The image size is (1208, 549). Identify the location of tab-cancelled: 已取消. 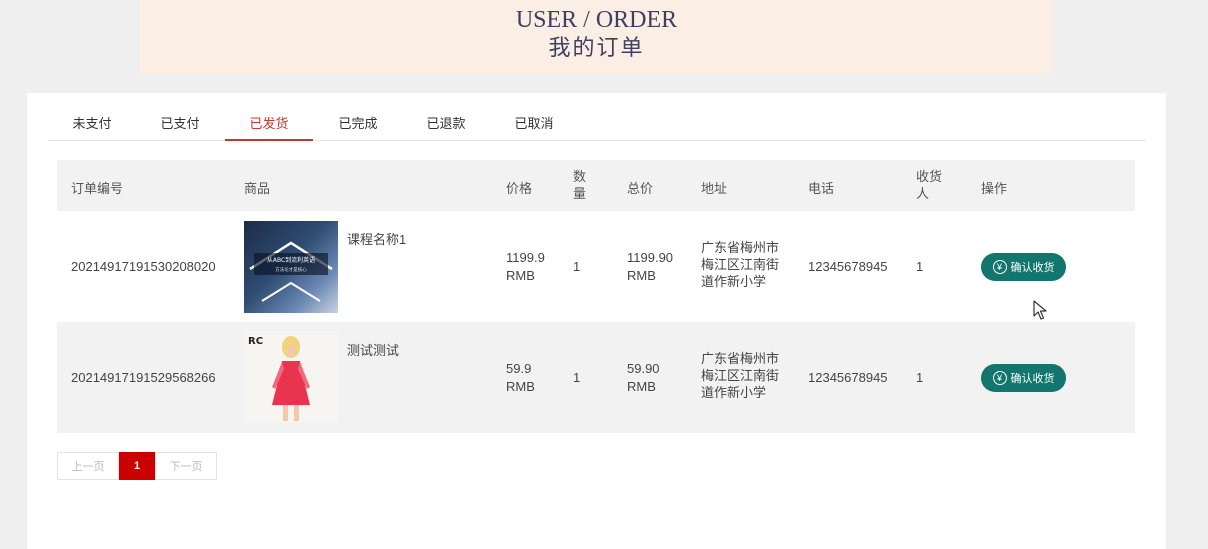
(534, 127).